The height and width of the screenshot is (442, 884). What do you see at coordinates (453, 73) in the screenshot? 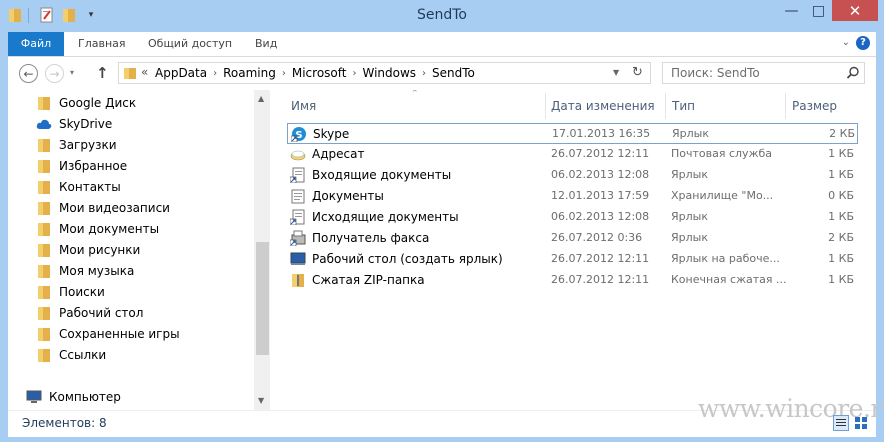
I see `crumb-sendto: SendTo` at bounding box center [453, 73].